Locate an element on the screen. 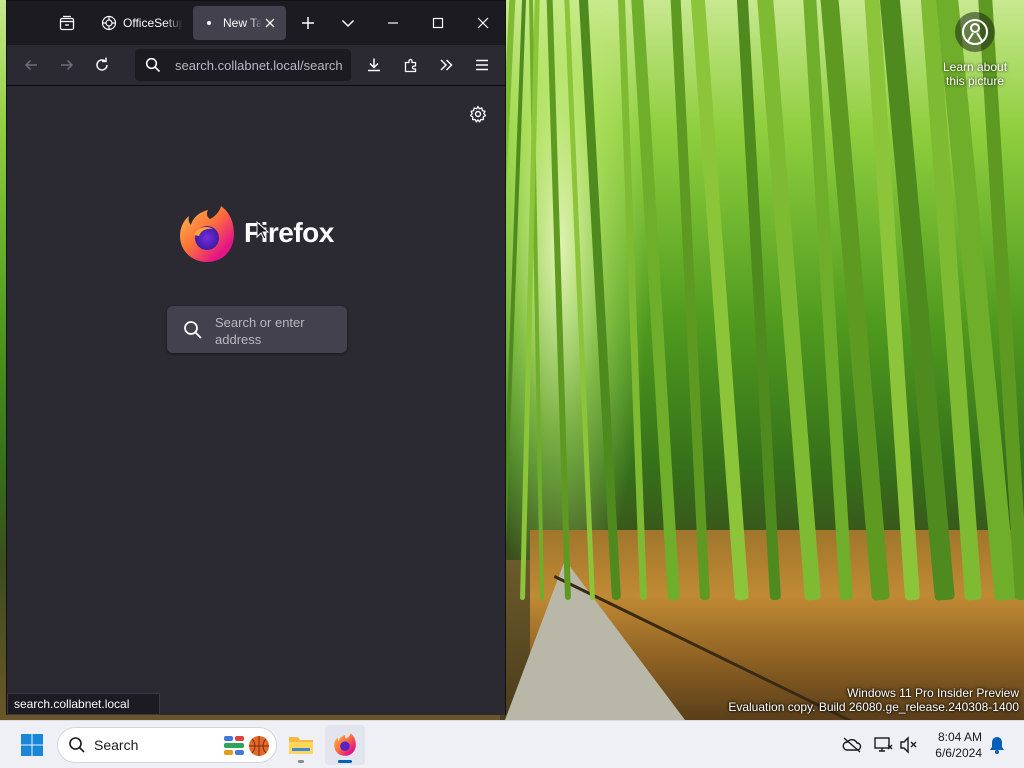 The image size is (1024, 768). maximize-icon is located at coordinates (438, 23).